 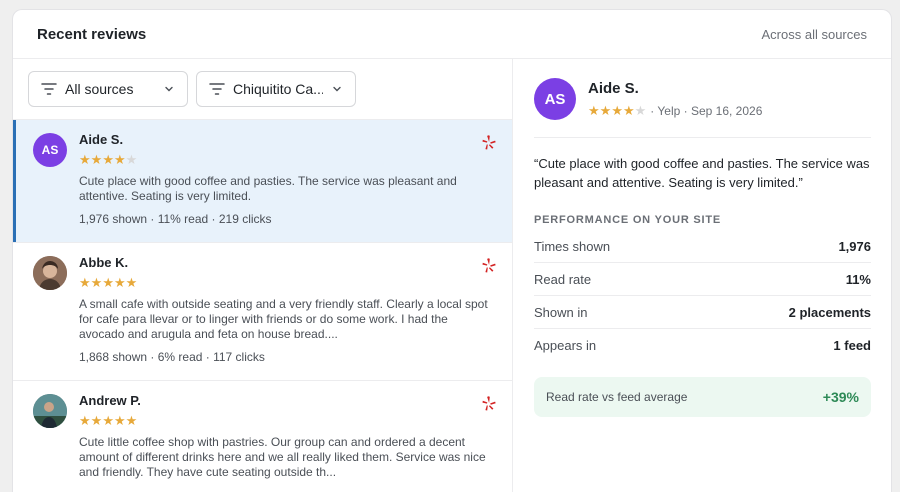 I want to click on stat-value: 11%, so click(x=858, y=279).